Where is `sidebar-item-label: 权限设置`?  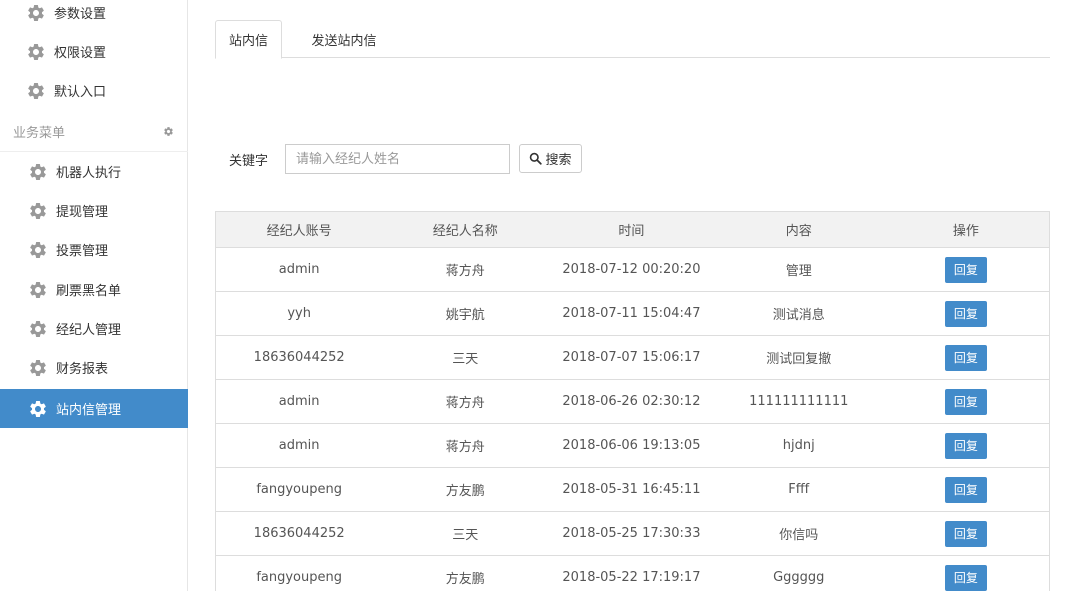
sidebar-item-label: 权限设置 is located at coordinates (80, 53).